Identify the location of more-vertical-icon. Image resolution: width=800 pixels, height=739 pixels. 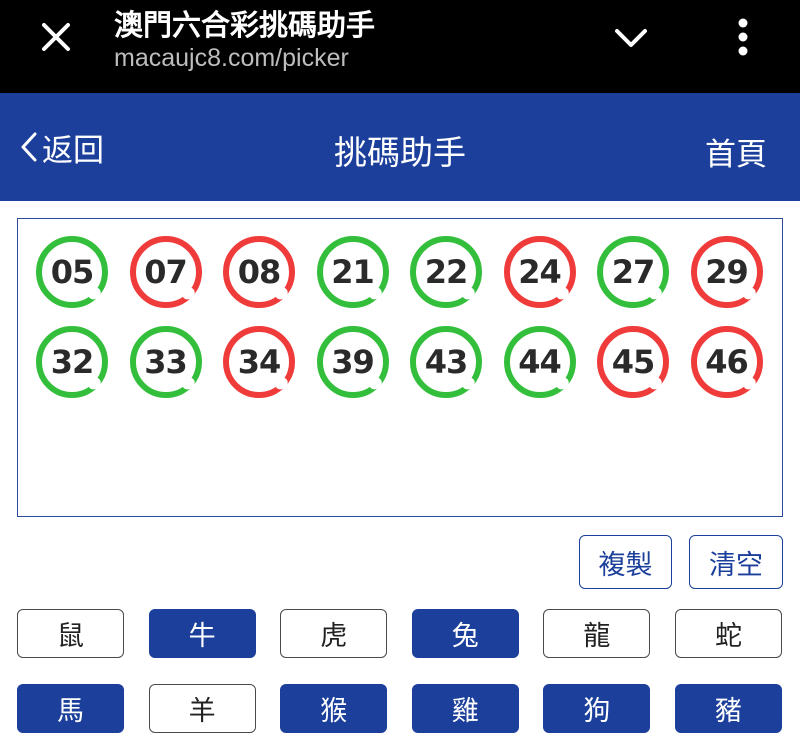
(743, 37).